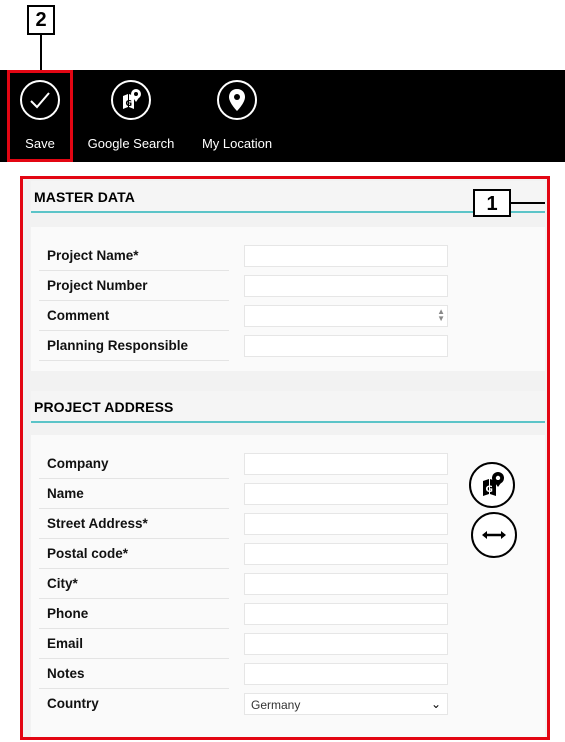  I want to click on form-row-email: Email, so click(289, 644).